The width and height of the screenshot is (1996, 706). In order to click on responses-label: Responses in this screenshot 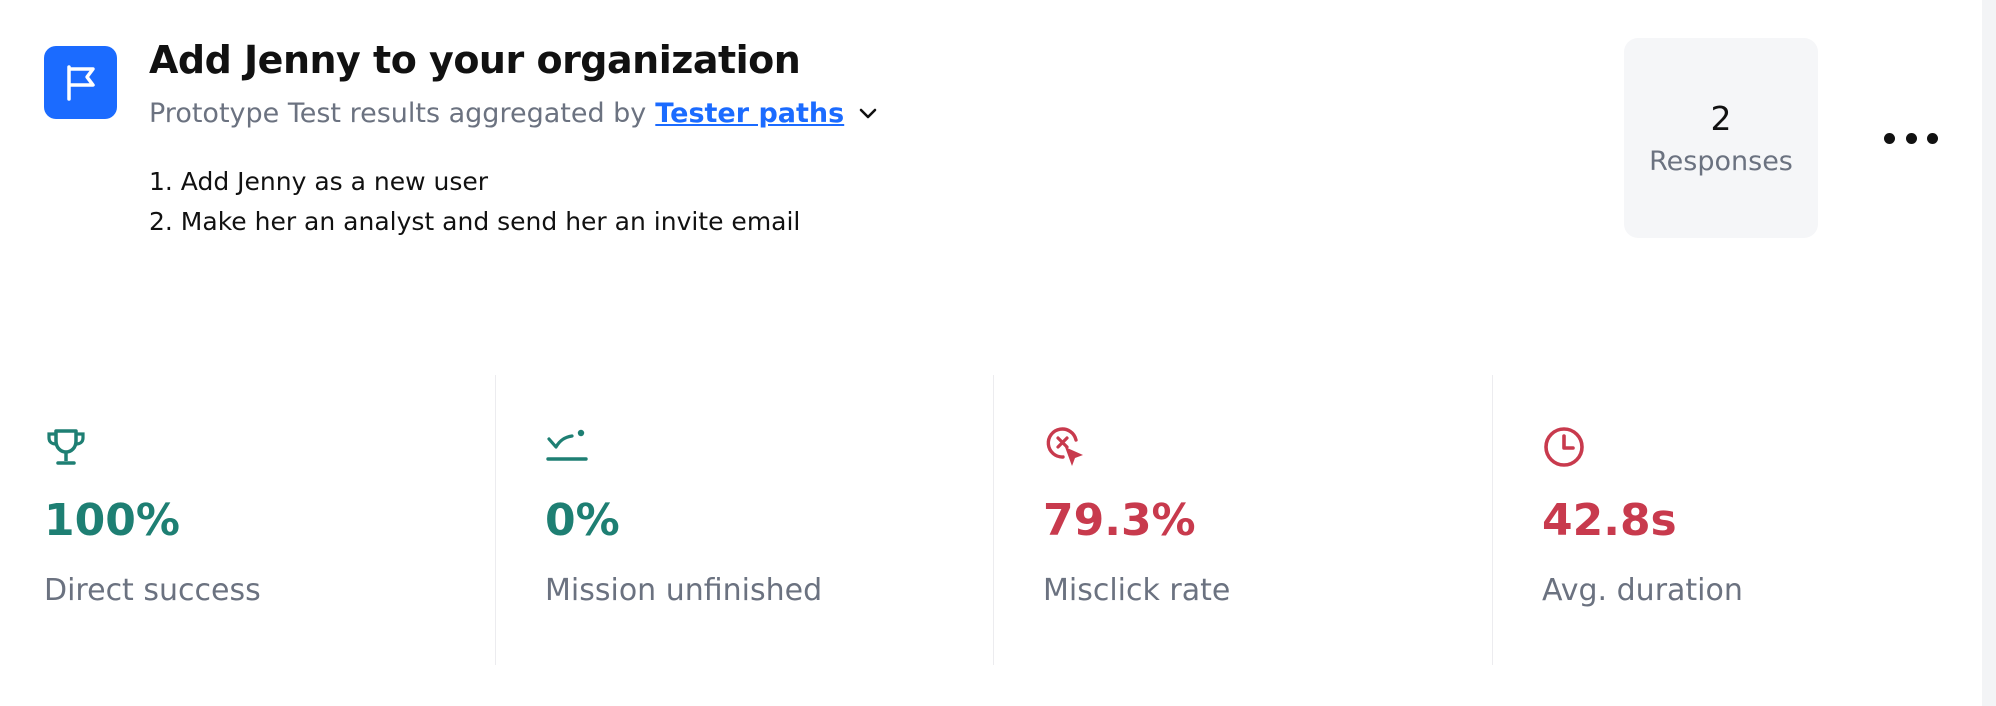, I will do `click(1721, 161)`.